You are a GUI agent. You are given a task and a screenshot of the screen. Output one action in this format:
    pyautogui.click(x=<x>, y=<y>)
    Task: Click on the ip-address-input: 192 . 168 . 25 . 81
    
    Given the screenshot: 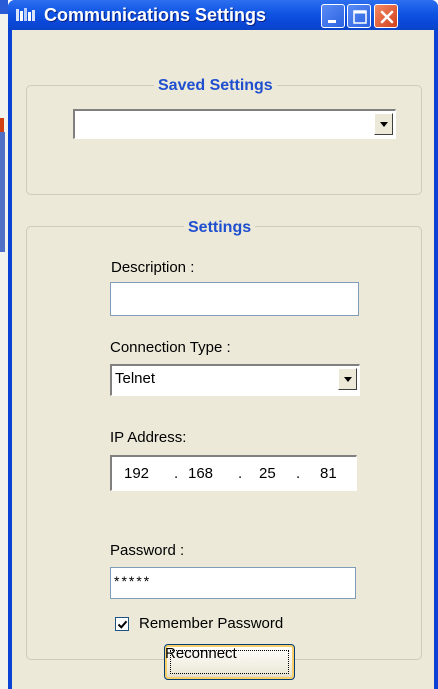 What is the action you would take?
    pyautogui.click(x=233, y=473)
    